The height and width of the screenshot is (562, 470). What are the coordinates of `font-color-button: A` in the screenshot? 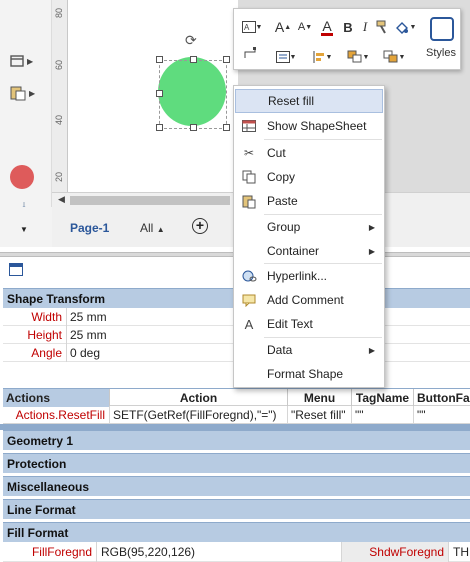 It's located at (327, 27).